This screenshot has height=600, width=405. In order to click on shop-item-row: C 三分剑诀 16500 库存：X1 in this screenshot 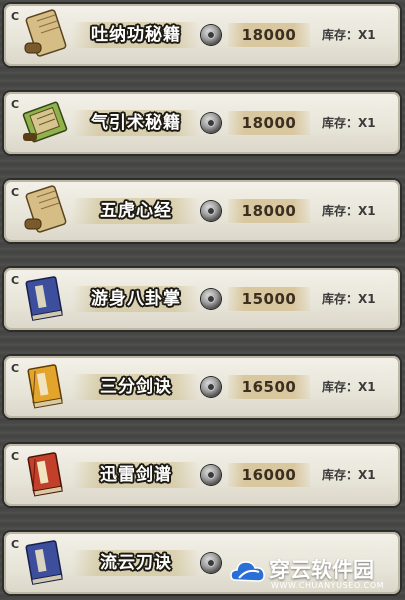, I will do `click(202, 387)`.